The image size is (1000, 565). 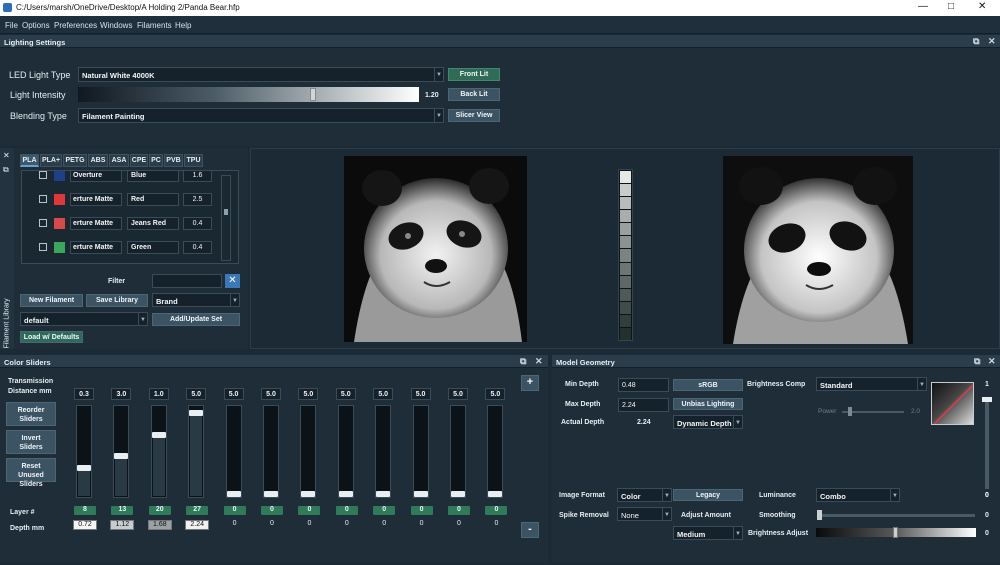 What do you see at coordinates (153, 199) in the screenshot?
I see `filament-color-field: Red` at bounding box center [153, 199].